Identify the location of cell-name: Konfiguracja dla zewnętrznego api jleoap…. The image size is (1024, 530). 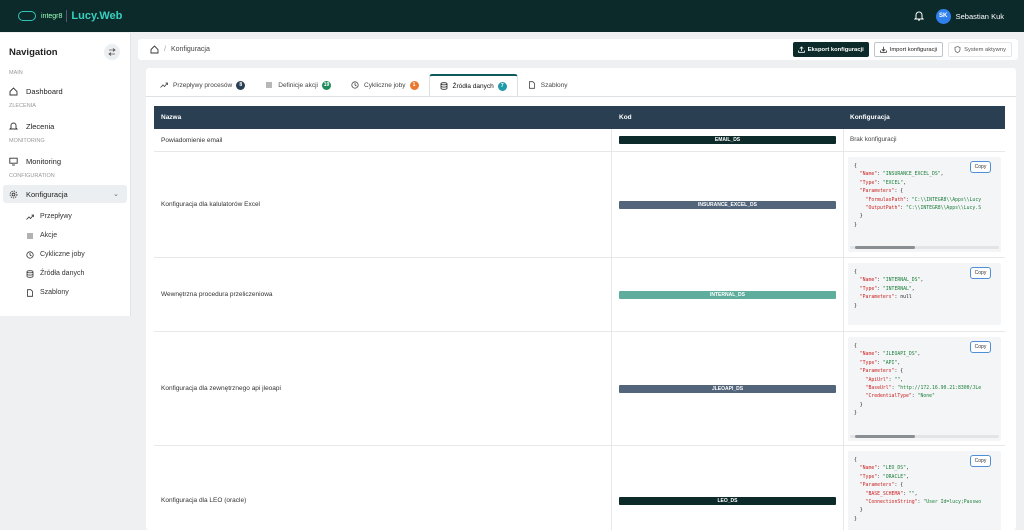
(383, 388).